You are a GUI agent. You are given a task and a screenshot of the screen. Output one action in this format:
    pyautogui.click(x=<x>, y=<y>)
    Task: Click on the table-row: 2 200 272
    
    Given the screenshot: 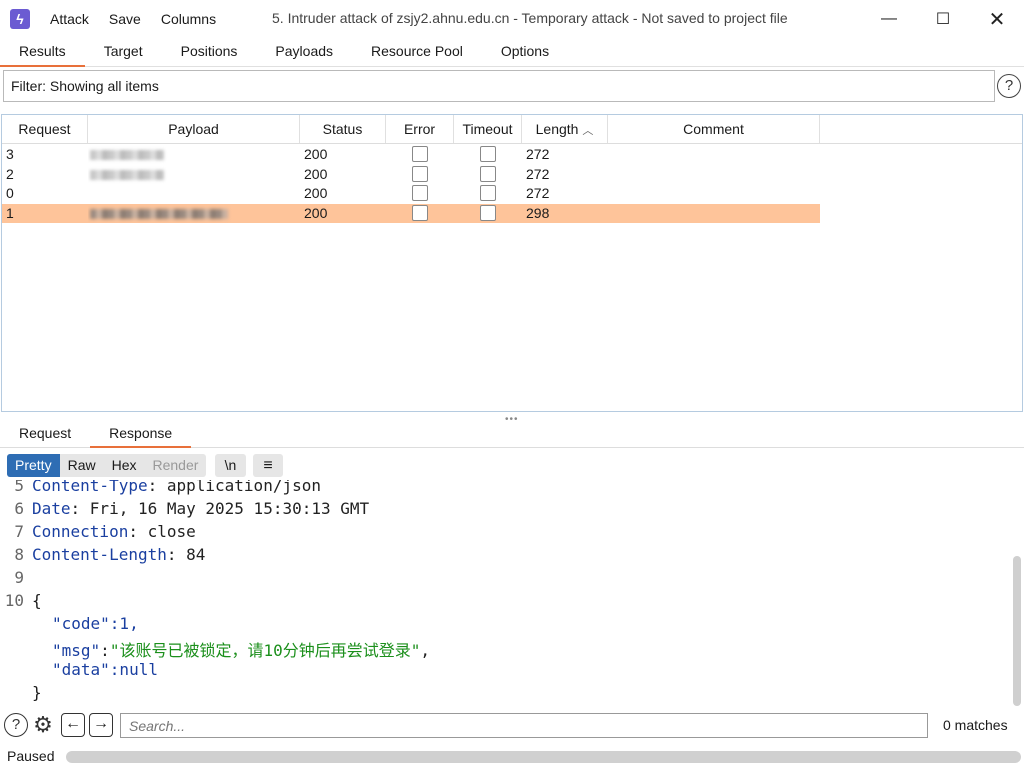 What is the action you would take?
    pyautogui.click(x=512, y=175)
    